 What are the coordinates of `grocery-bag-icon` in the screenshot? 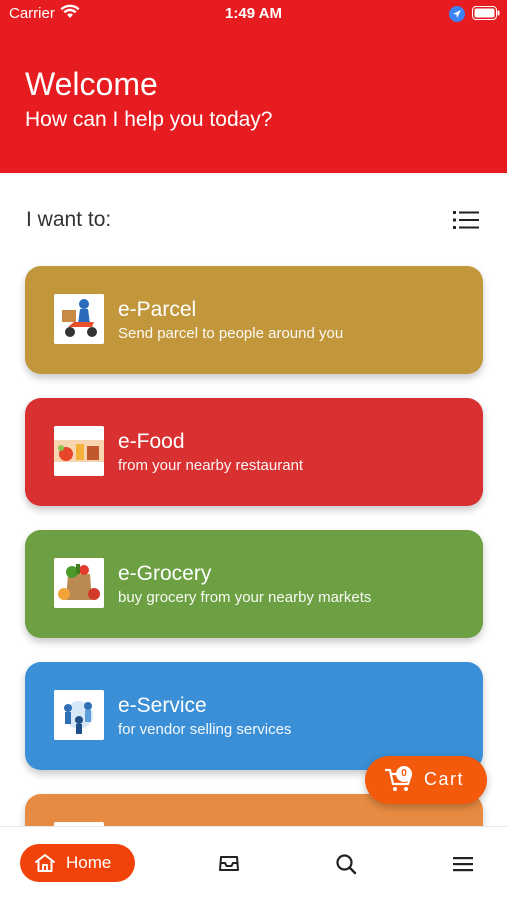 It's located at (79, 583).